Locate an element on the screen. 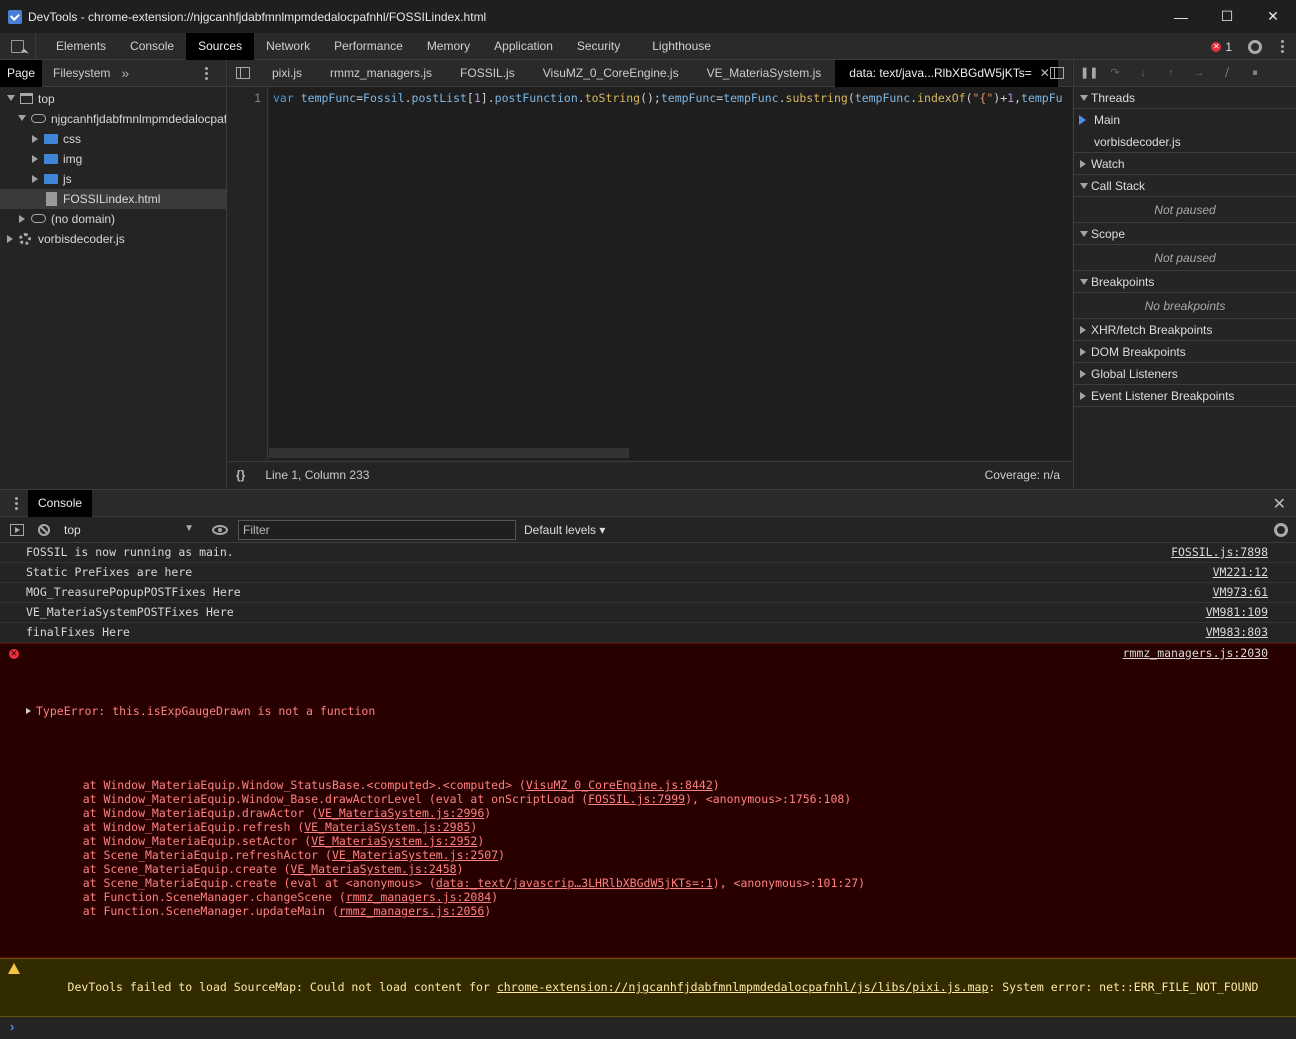  tree-item-top: top is located at coordinates (113, 99).